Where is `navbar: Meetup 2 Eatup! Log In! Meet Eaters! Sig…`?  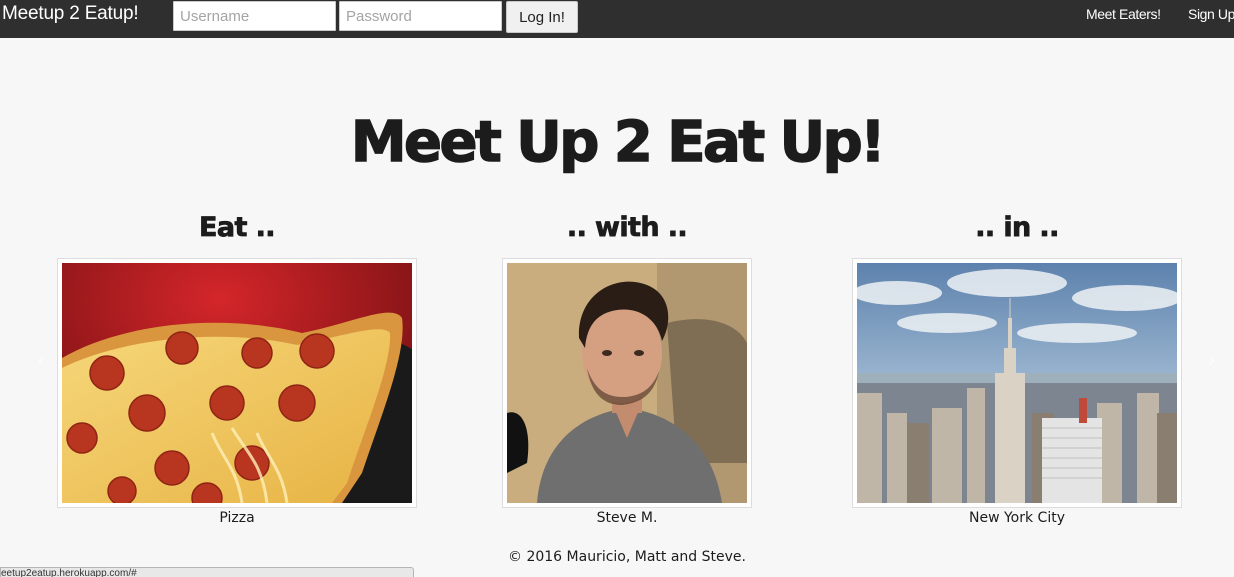
navbar: Meetup 2 Eatup! Log In! Meet Eaters! Sig… is located at coordinates (617, 19).